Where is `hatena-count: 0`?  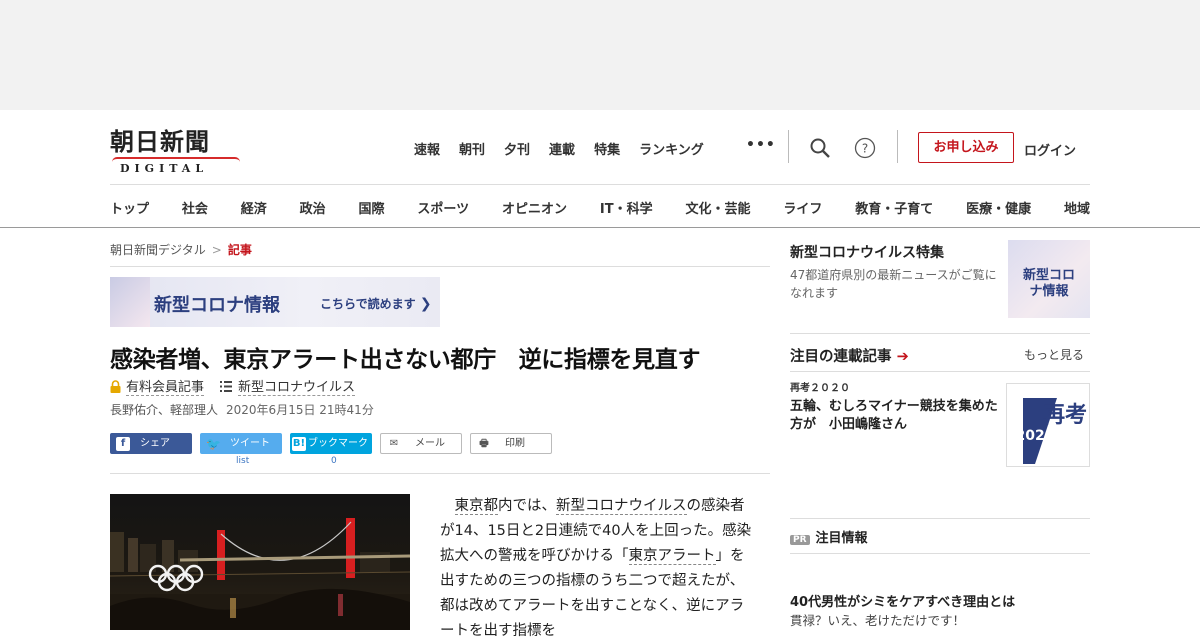 hatena-count: 0 is located at coordinates (334, 461).